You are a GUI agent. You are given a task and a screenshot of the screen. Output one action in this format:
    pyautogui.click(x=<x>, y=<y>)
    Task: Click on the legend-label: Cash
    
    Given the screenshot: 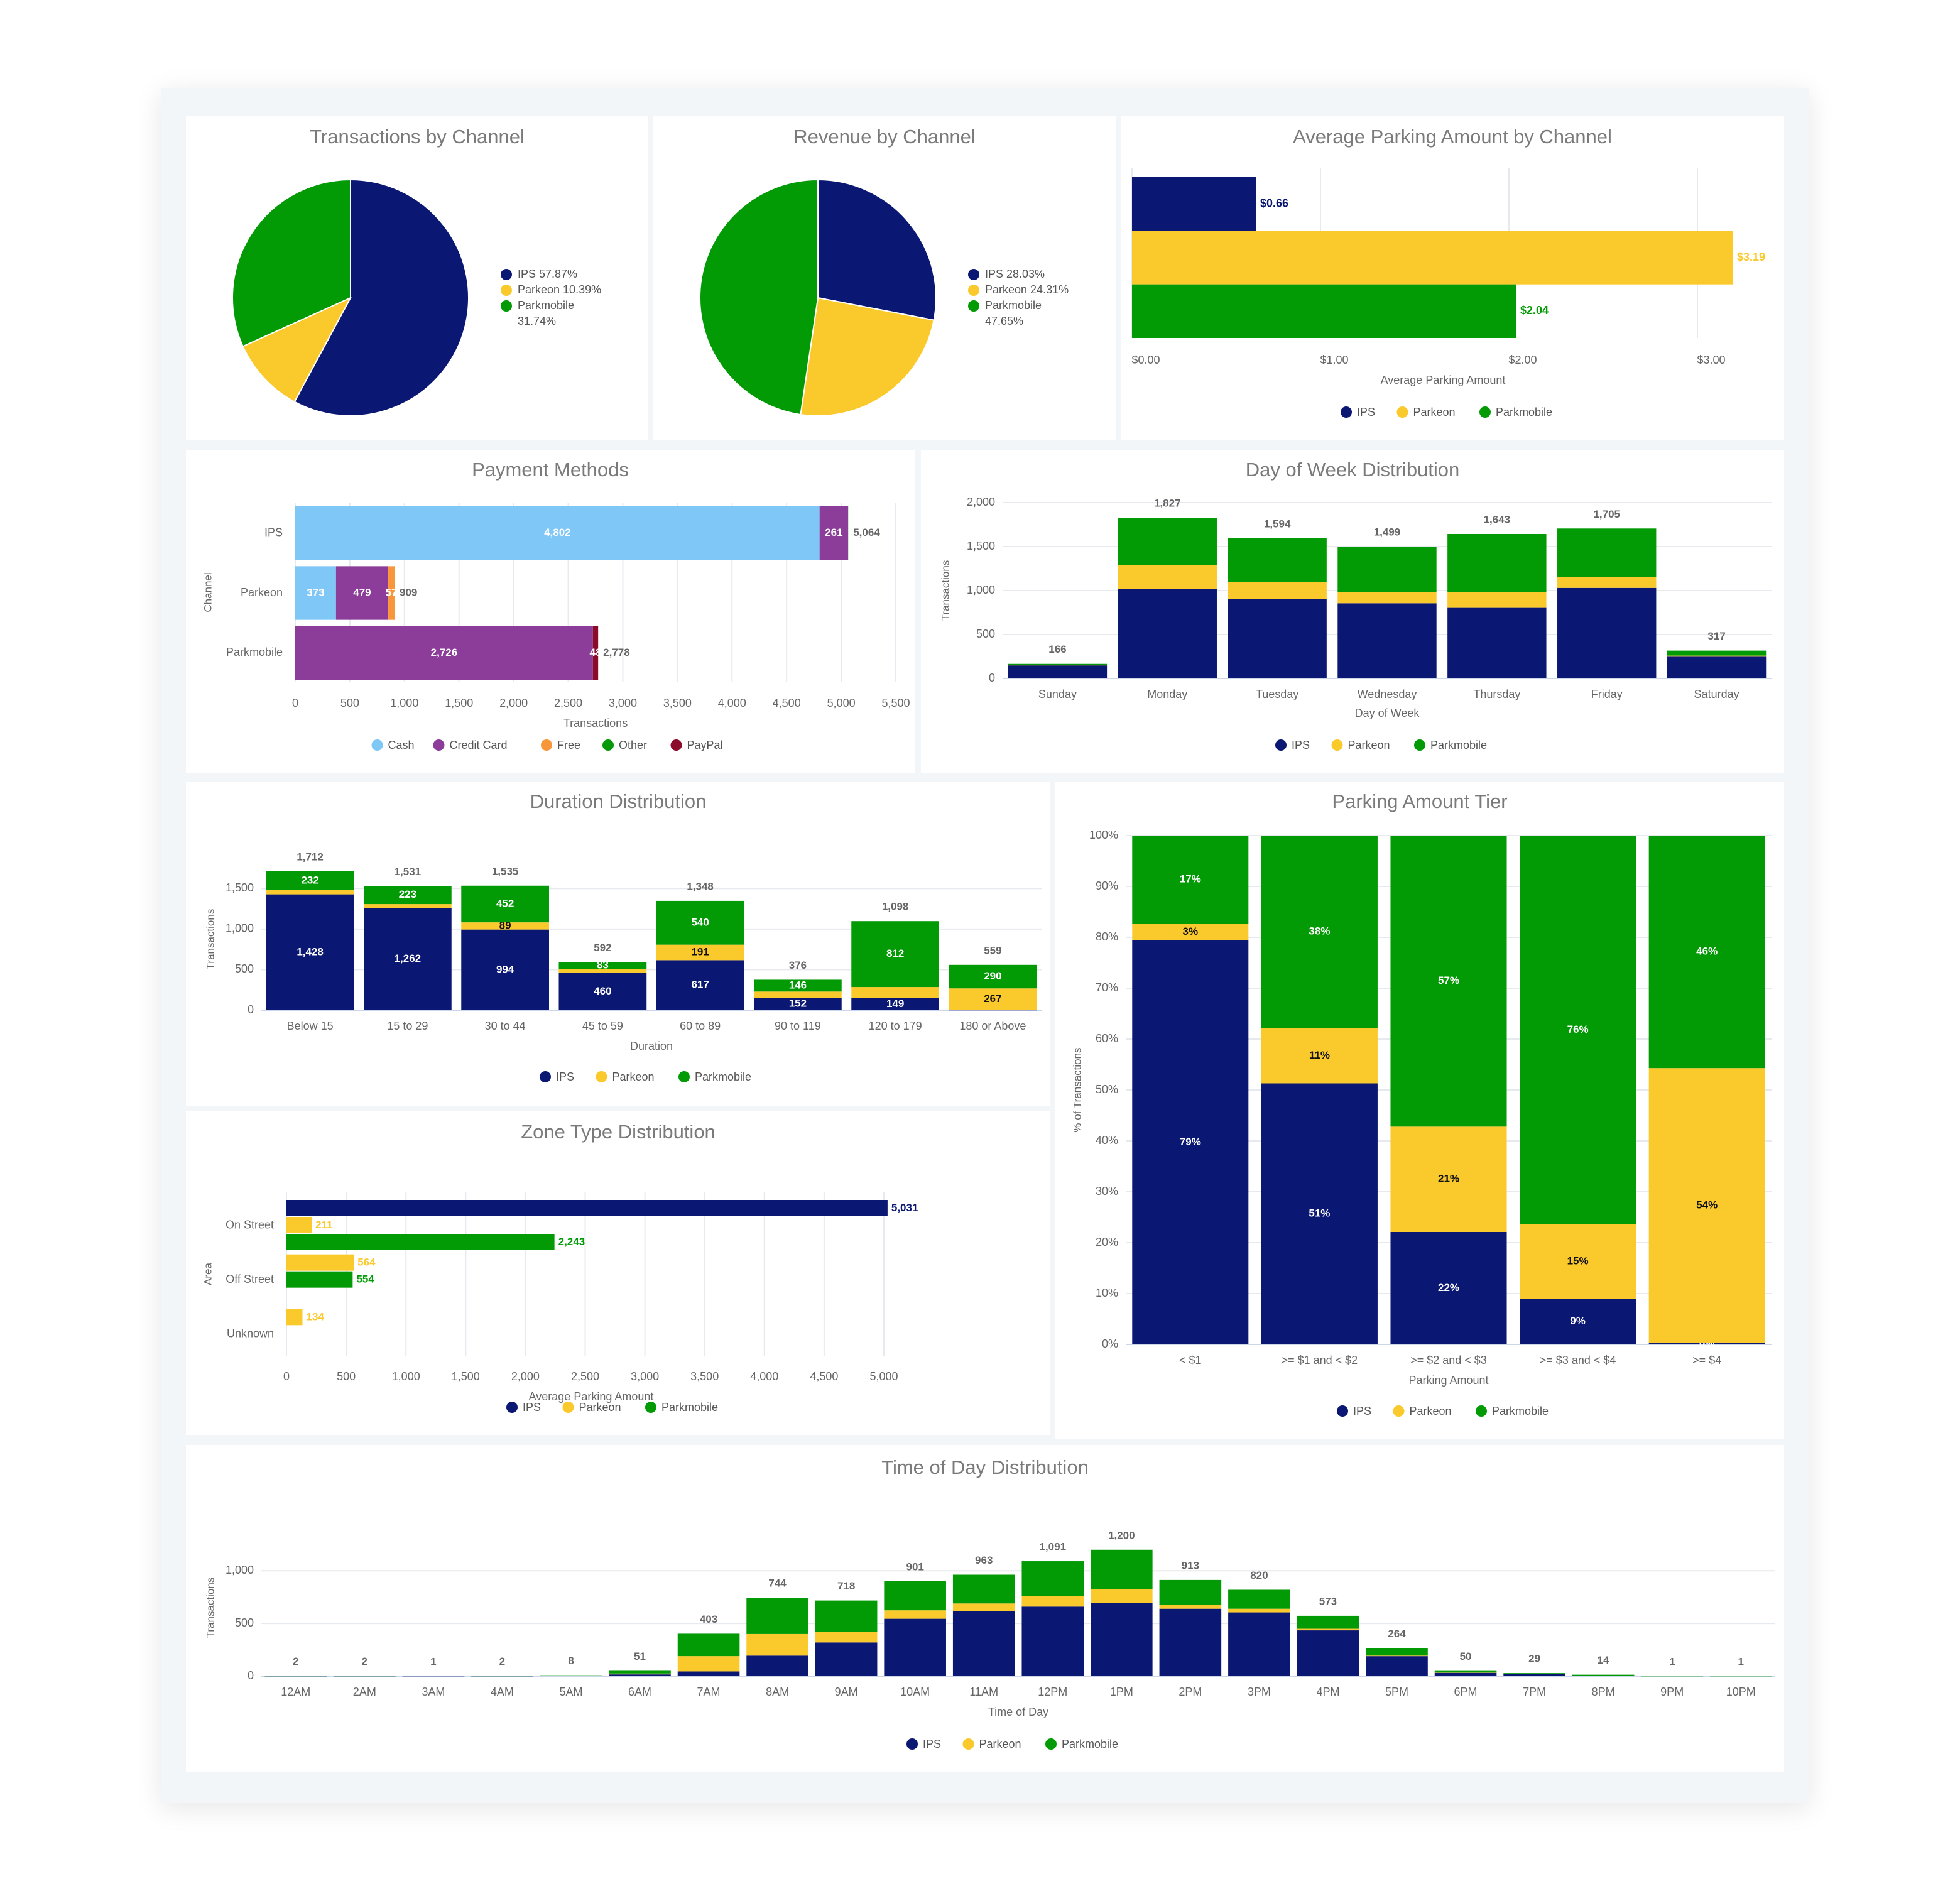 What is the action you would take?
    pyautogui.click(x=401, y=745)
    